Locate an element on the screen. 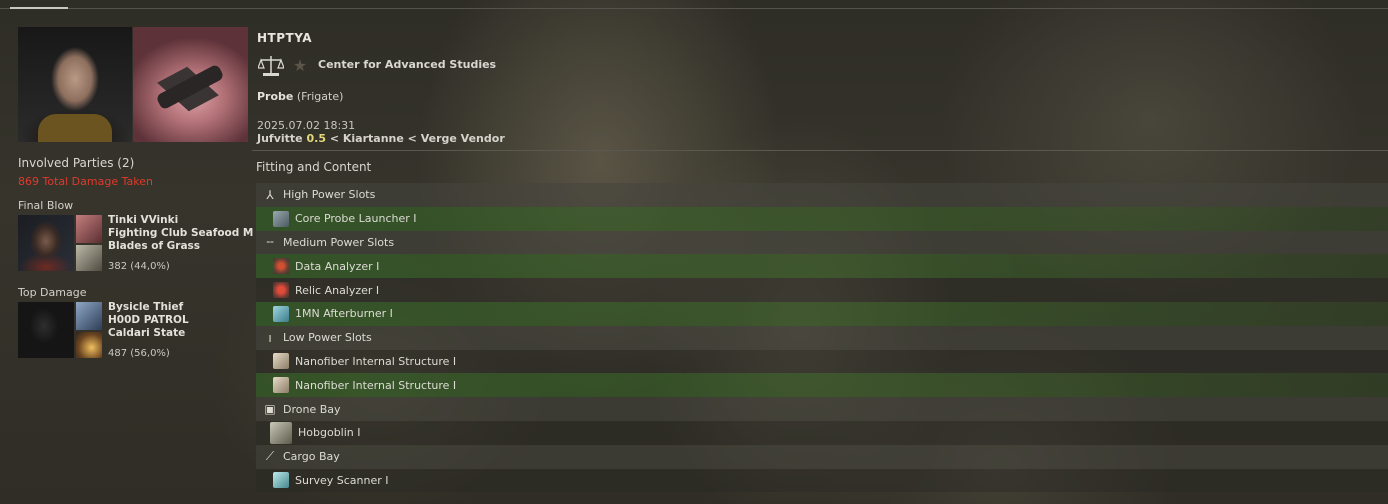  kill-datetime: 2025.07.02 18:31 is located at coordinates (306, 125).